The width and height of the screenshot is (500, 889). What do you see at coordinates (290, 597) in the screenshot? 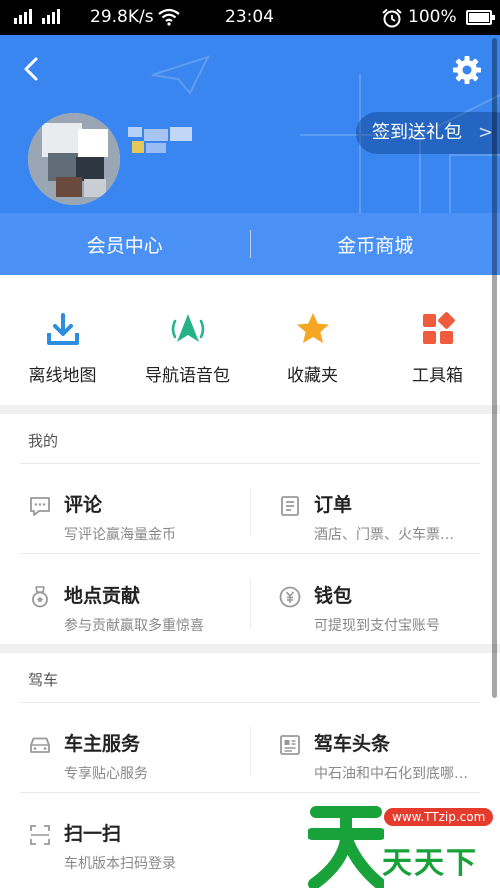
I see `wallet-icon` at bounding box center [290, 597].